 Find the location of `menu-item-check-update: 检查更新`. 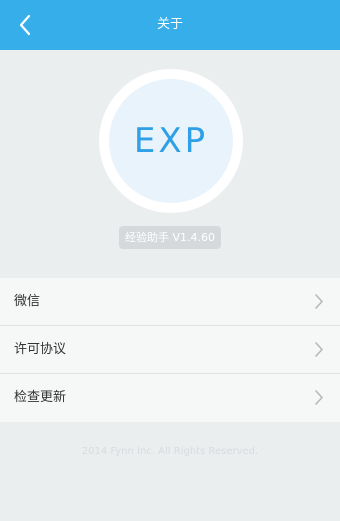

menu-item-check-update: 检查更新 is located at coordinates (170, 398).